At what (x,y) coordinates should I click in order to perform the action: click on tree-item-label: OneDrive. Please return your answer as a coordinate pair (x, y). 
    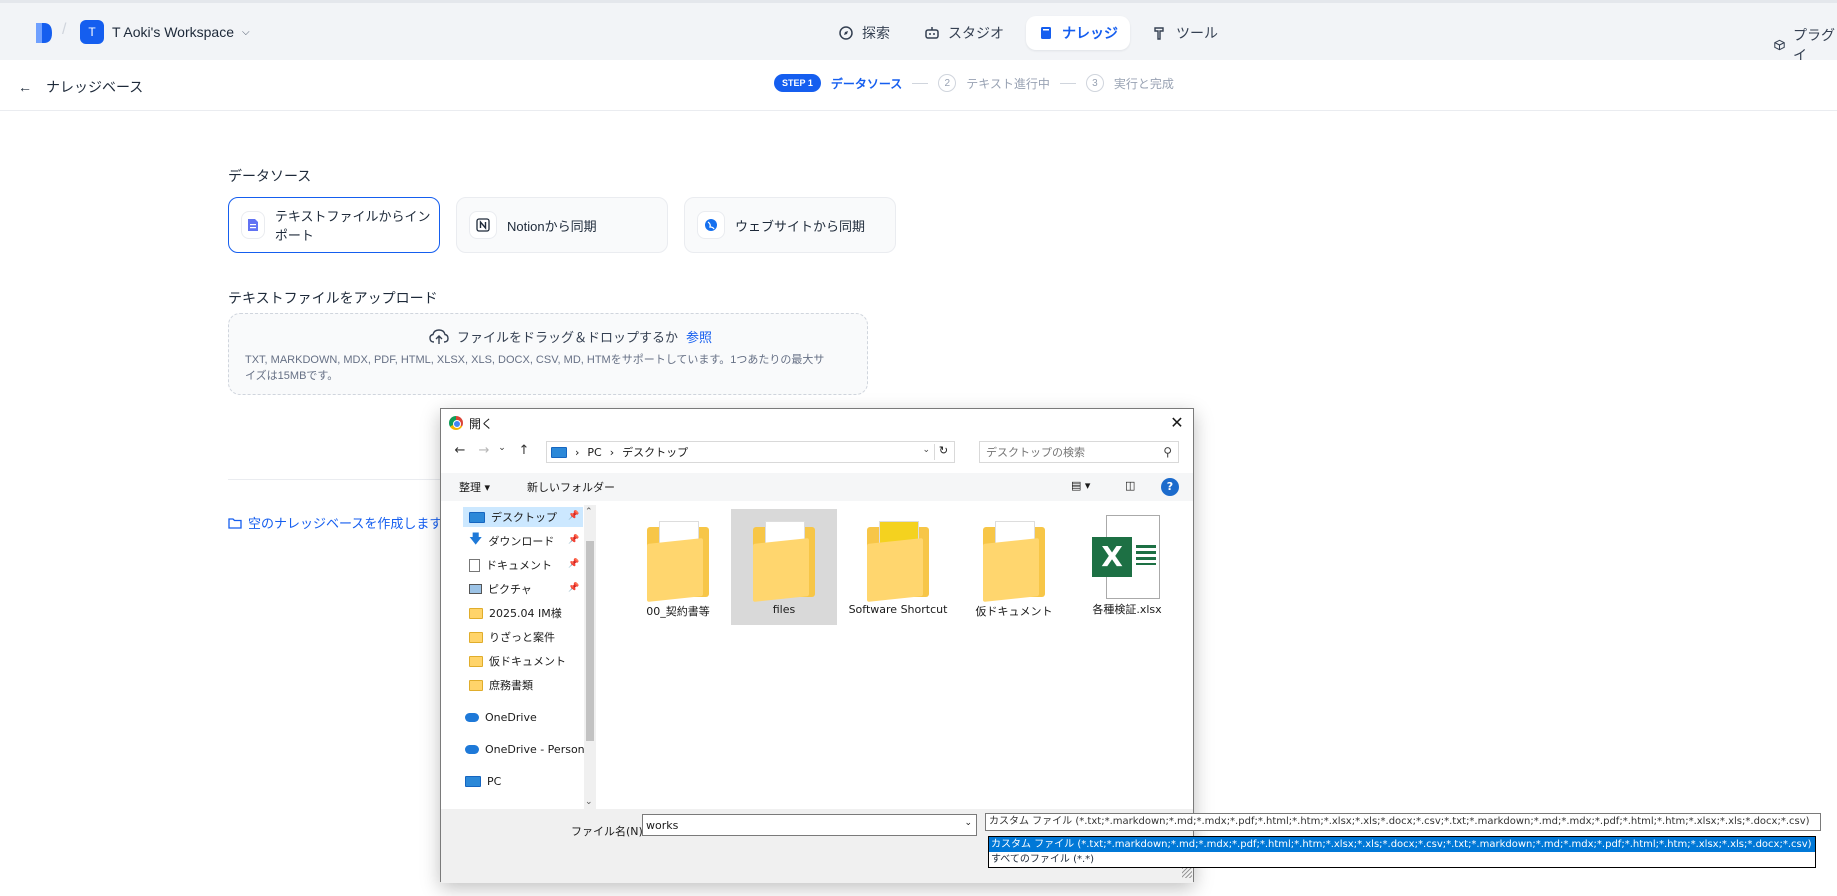
    Looking at the image, I should click on (511, 717).